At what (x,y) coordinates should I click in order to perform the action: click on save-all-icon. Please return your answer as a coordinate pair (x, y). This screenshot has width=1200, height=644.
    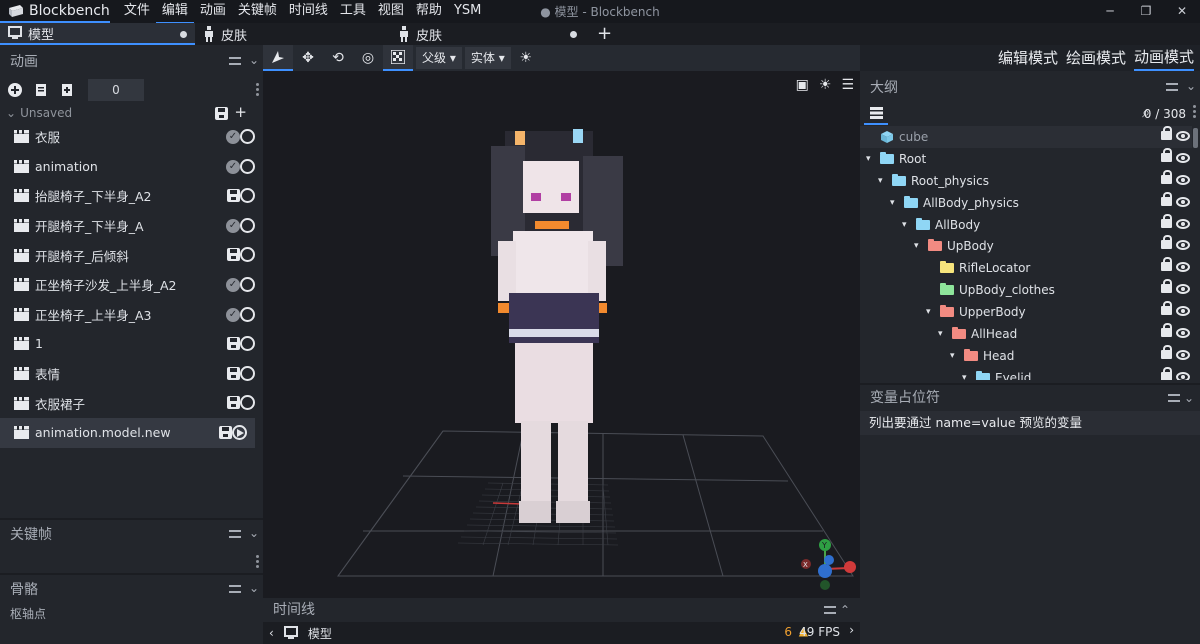
    Looking at the image, I should click on (222, 113).